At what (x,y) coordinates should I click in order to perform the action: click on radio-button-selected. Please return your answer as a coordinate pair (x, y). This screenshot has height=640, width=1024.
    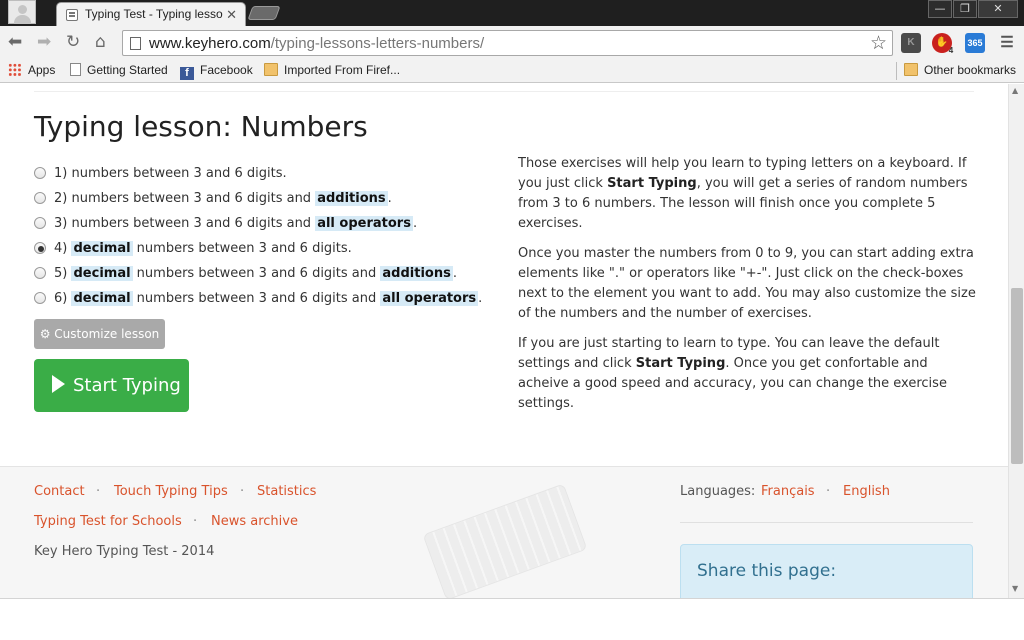
    Looking at the image, I should click on (40, 248).